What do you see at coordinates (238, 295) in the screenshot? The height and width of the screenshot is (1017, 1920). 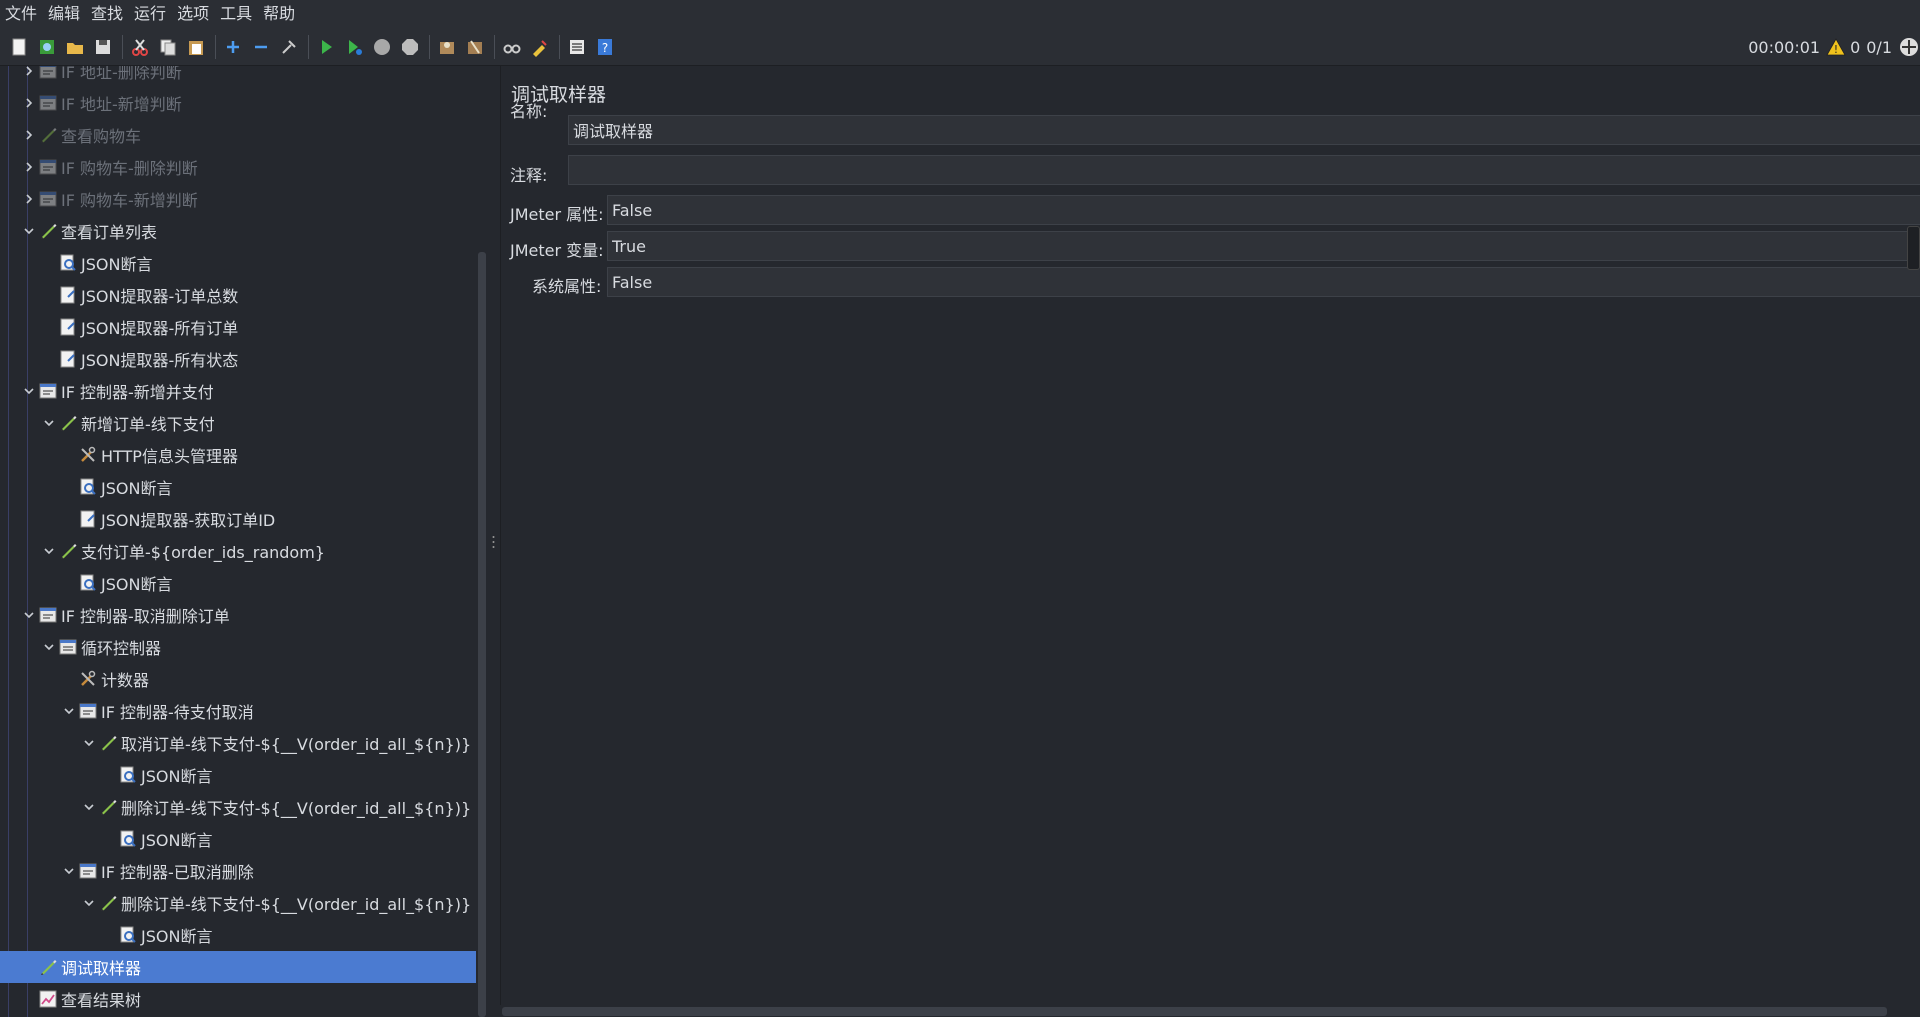 I see `tree-node: JSON提取器-订单总数` at bounding box center [238, 295].